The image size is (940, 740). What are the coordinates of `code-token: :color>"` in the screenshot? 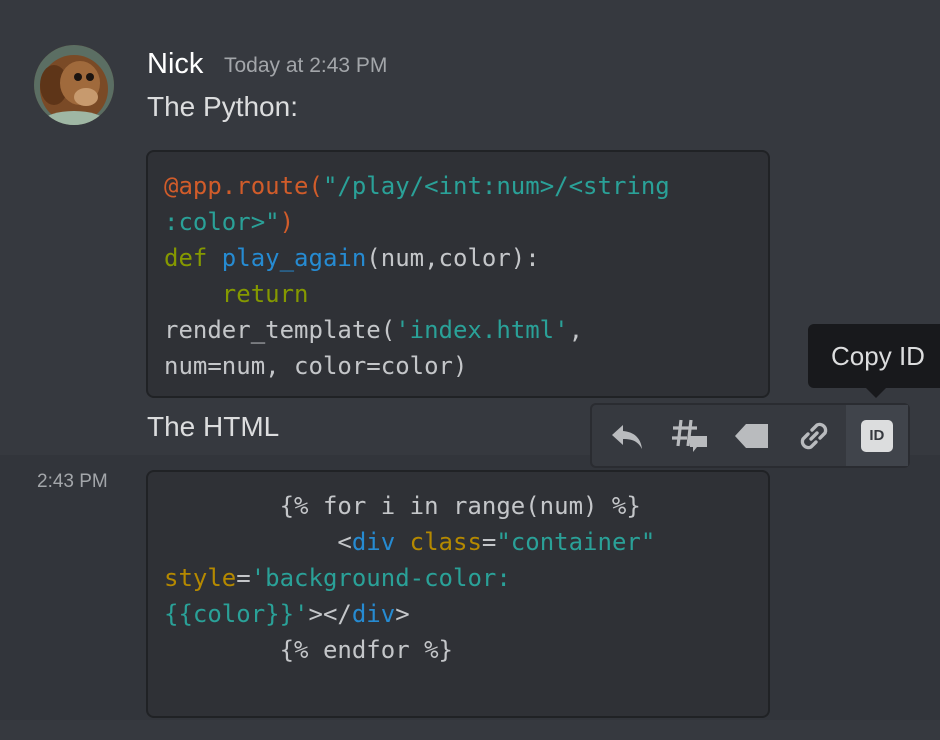 It's located at (222, 222).